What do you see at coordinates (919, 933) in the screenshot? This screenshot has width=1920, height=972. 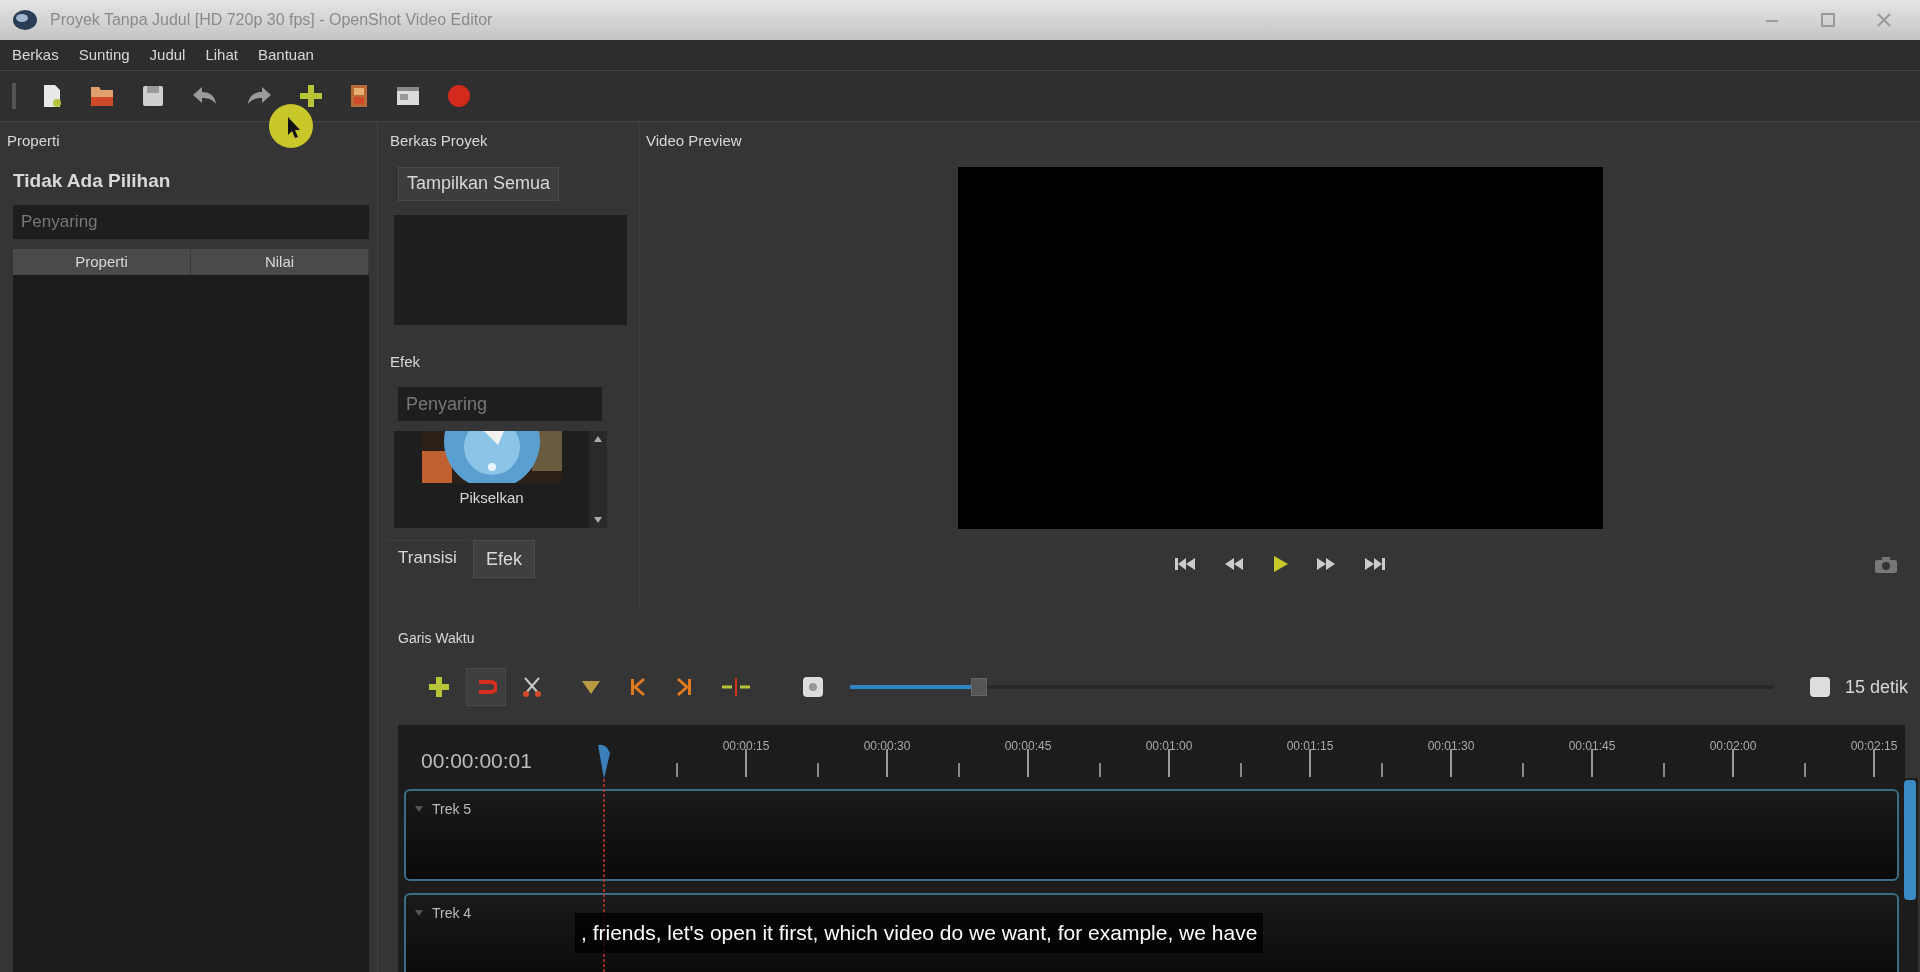 I see `subtitle-caption: , friends, let's open it first, which video do we want, for example, we have` at bounding box center [919, 933].